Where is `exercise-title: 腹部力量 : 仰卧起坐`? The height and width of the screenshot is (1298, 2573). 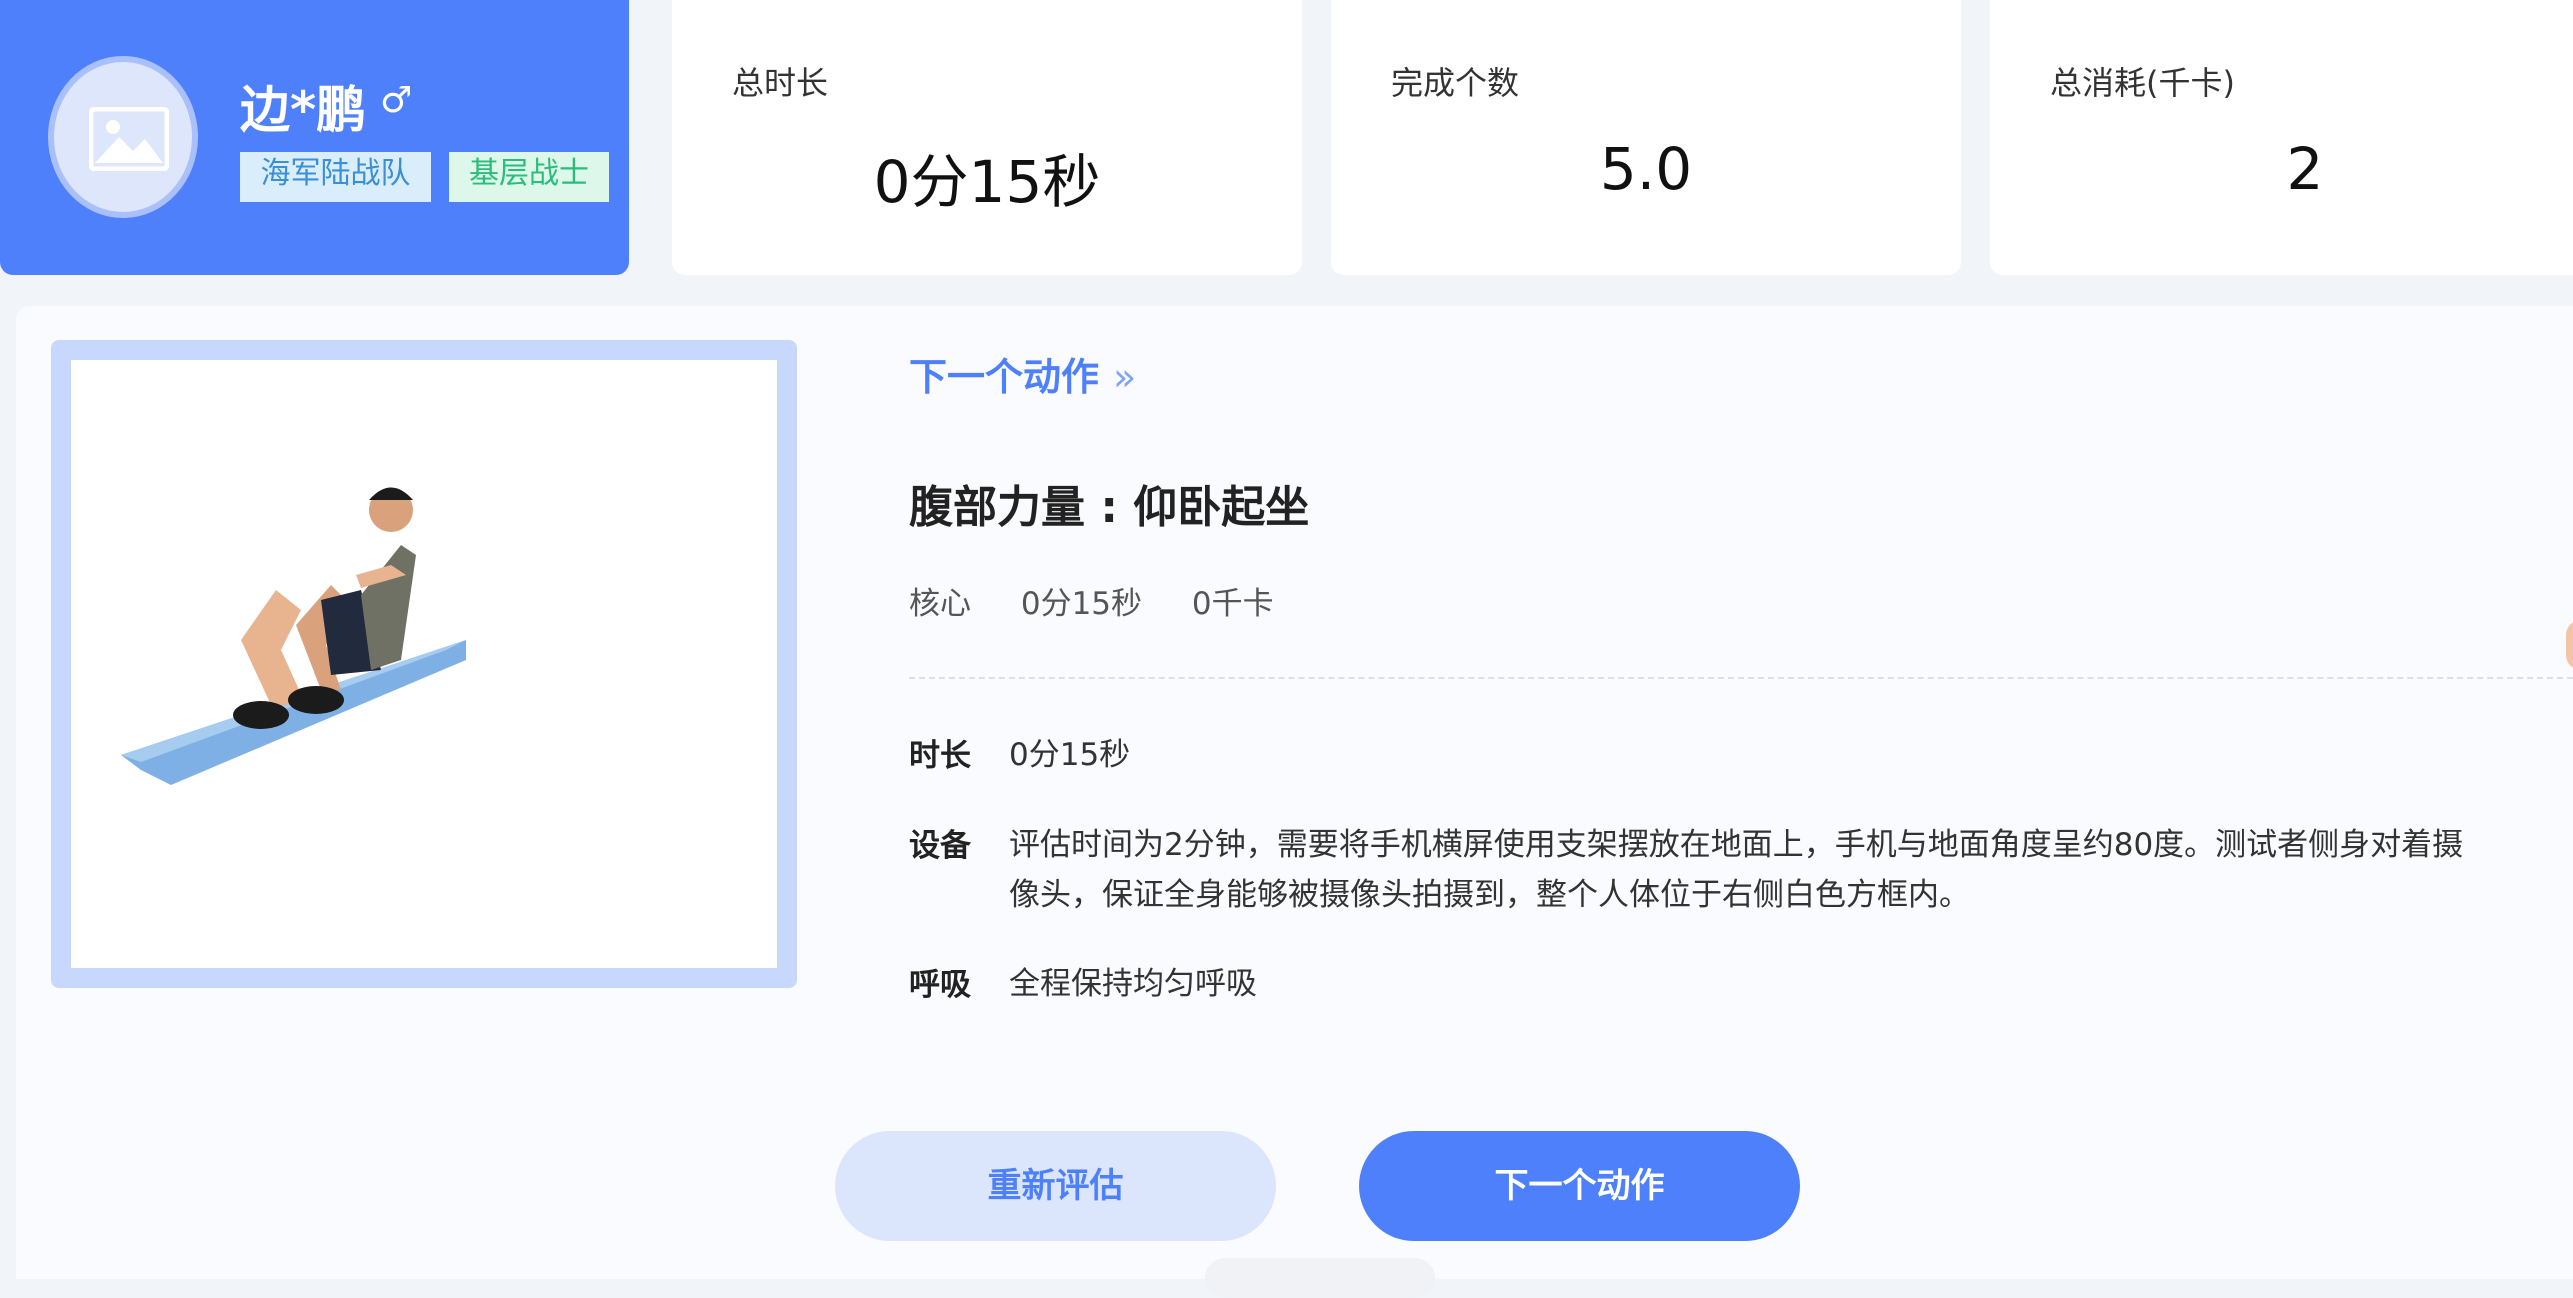 exercise-title: 腹部力量 : 仰卧起坐 is located at coordinates (1109, 507).